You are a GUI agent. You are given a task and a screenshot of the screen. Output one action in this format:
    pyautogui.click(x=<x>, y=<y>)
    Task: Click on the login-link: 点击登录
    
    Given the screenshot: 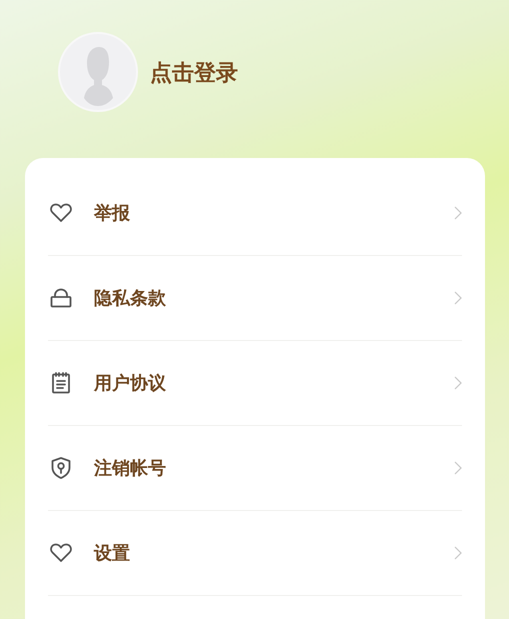 What is the action you would take?
    pyautogui.click(x=194, y=73)
    